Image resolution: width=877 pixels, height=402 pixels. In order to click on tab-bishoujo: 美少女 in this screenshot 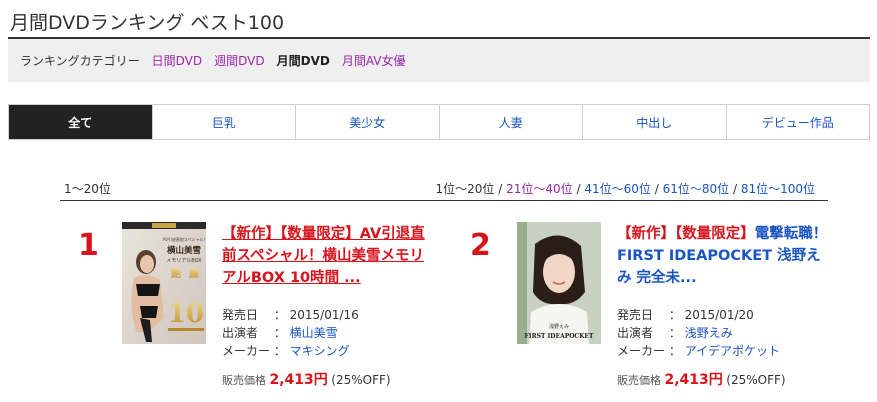, I will do `click(367, 122)`.